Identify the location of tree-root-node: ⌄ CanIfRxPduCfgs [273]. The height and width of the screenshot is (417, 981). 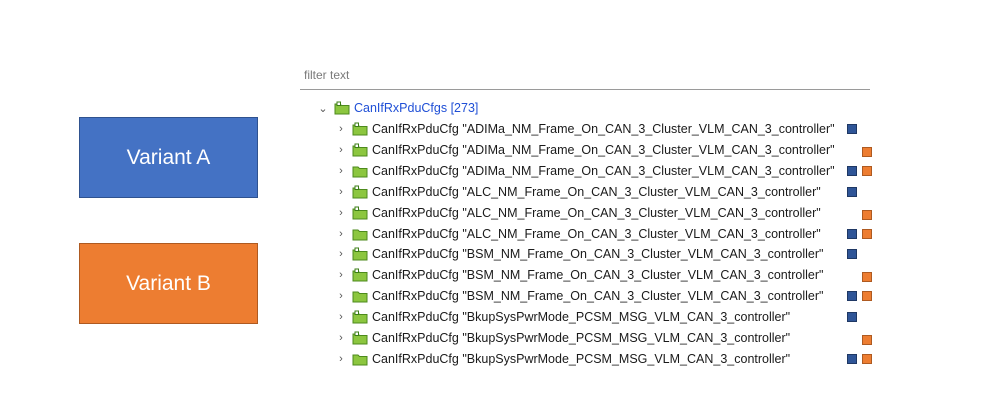
(397, 108).